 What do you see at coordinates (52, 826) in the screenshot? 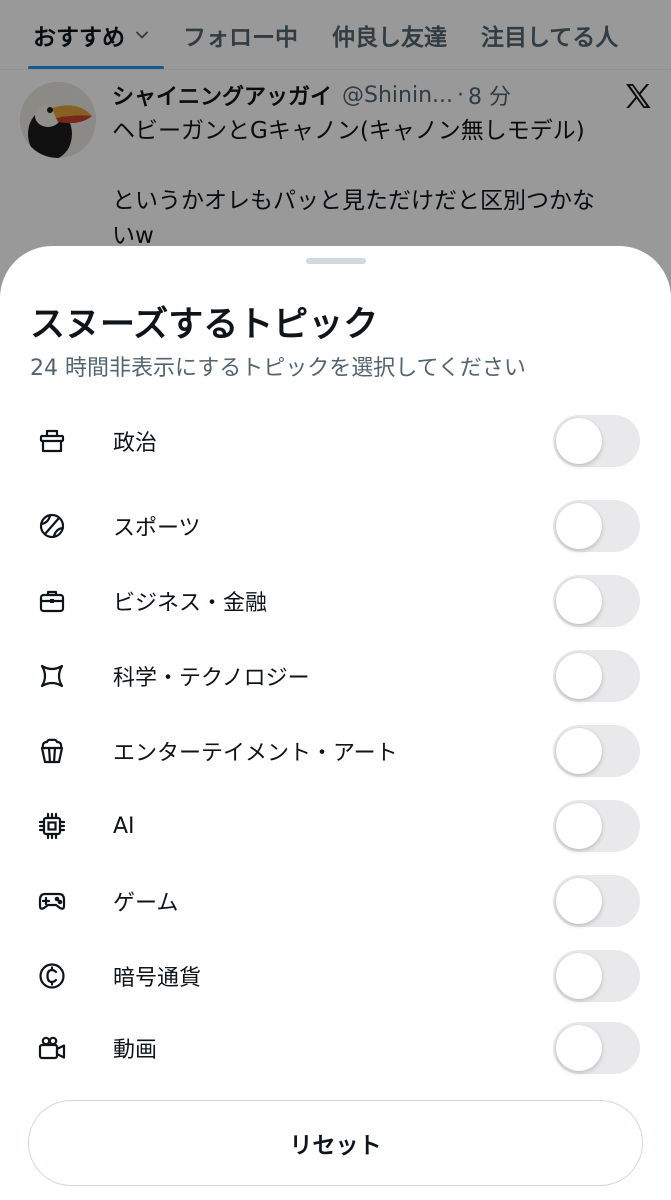
I see `chip-icon` at bounding box center [52, 826].